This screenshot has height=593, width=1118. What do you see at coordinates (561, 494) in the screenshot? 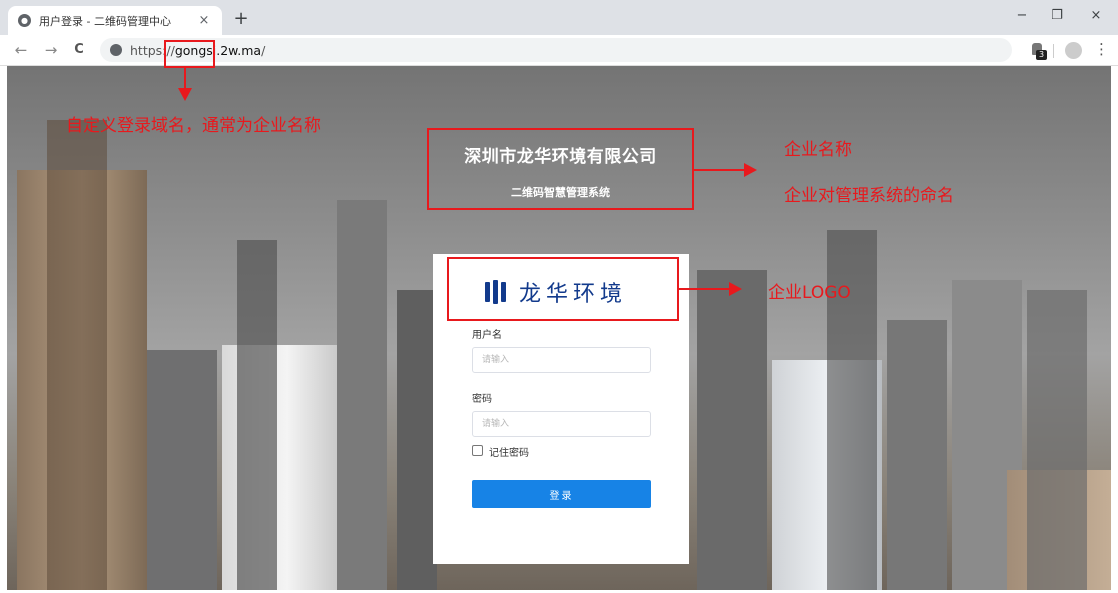
I see `login-button: 登录` at bounding box center [561, 494].